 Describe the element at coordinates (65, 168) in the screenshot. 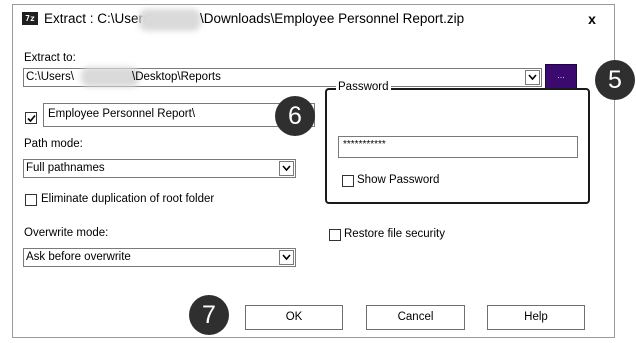

I see `path-mode-value: Full pathnames` at that location.